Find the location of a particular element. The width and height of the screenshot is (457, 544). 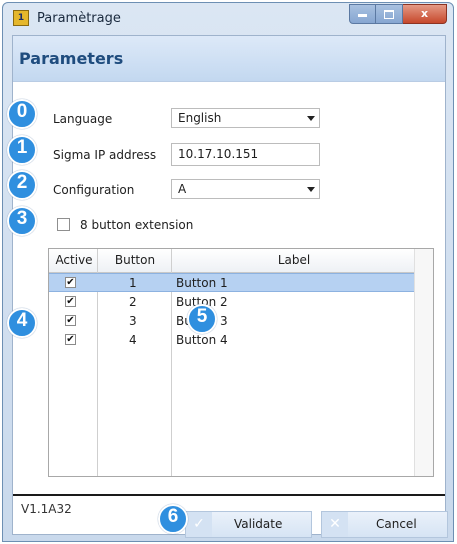

sigma-ip-input: 10.17.10.151 is located at coordinates (245, 154).